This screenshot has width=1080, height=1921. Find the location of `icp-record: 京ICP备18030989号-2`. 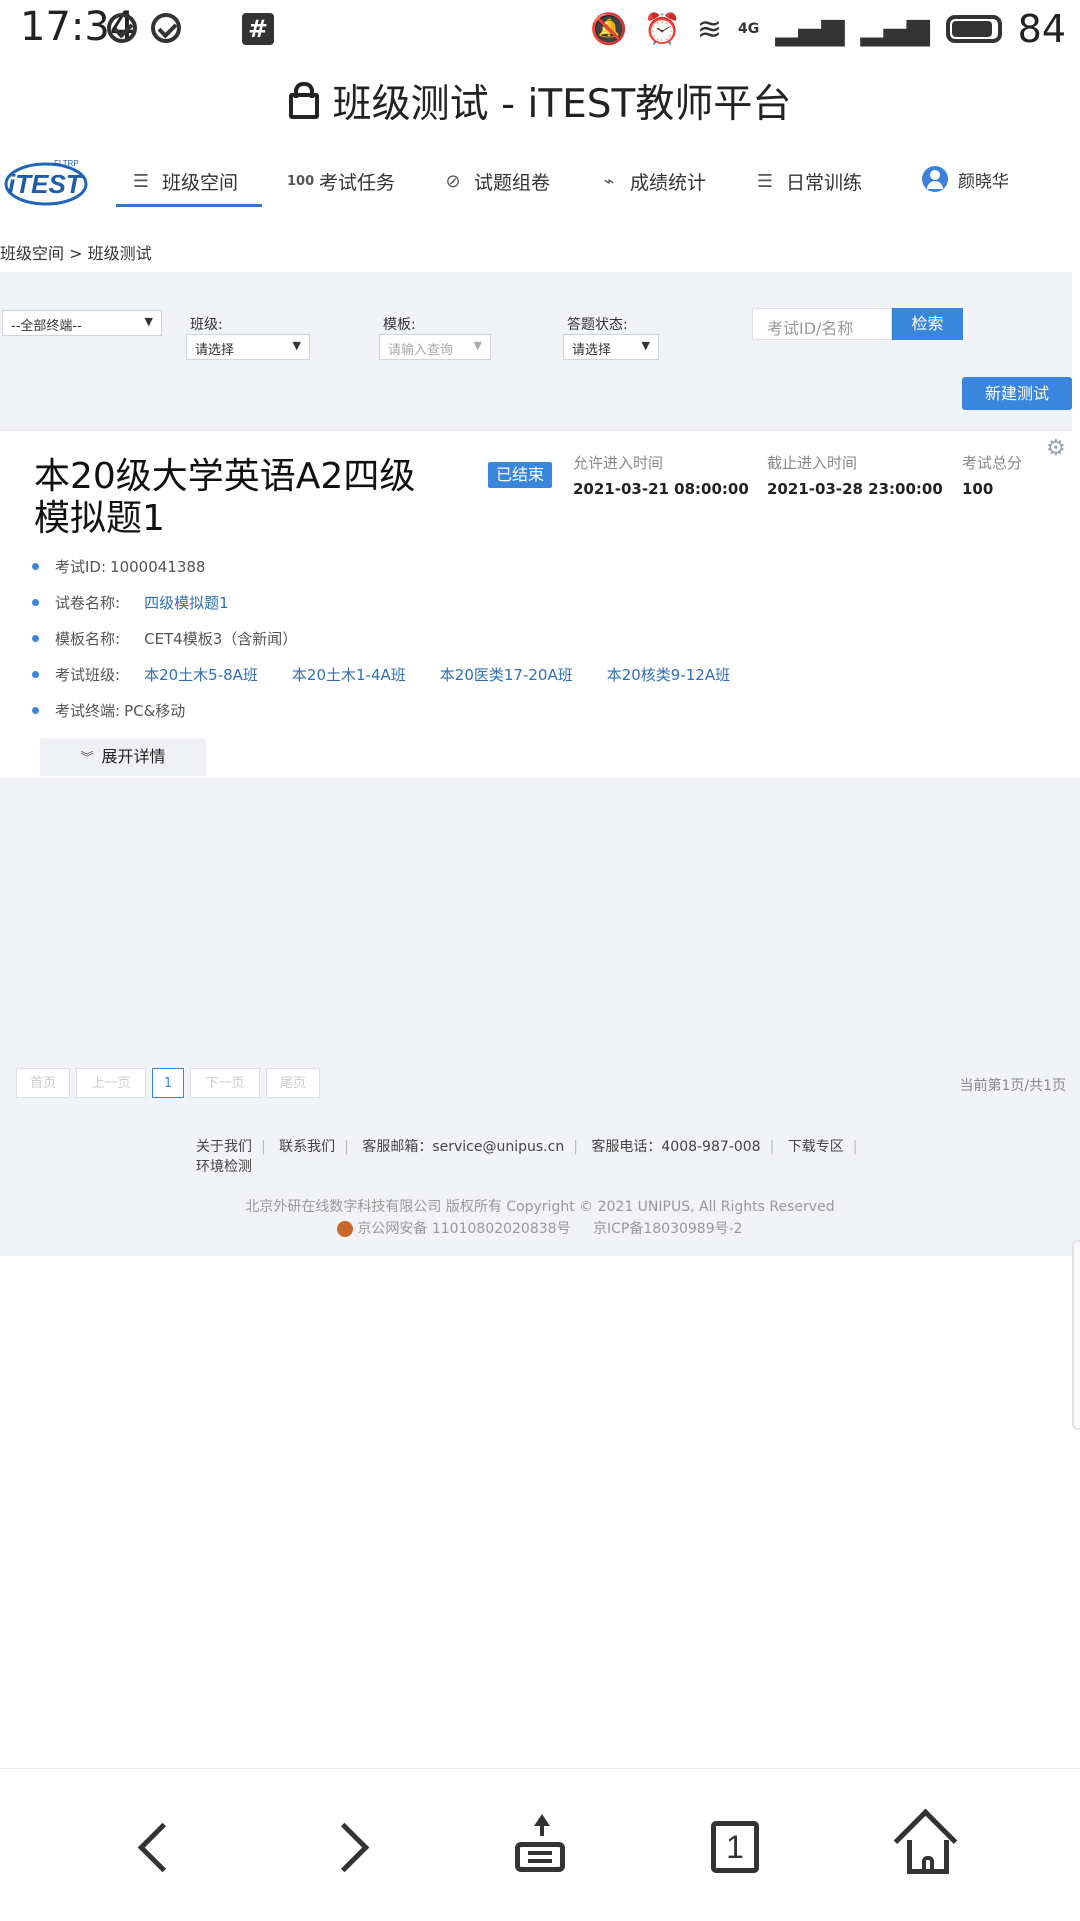

icp-record: 京ICP备18030989号-2 is located at coordinates (668, 1229).